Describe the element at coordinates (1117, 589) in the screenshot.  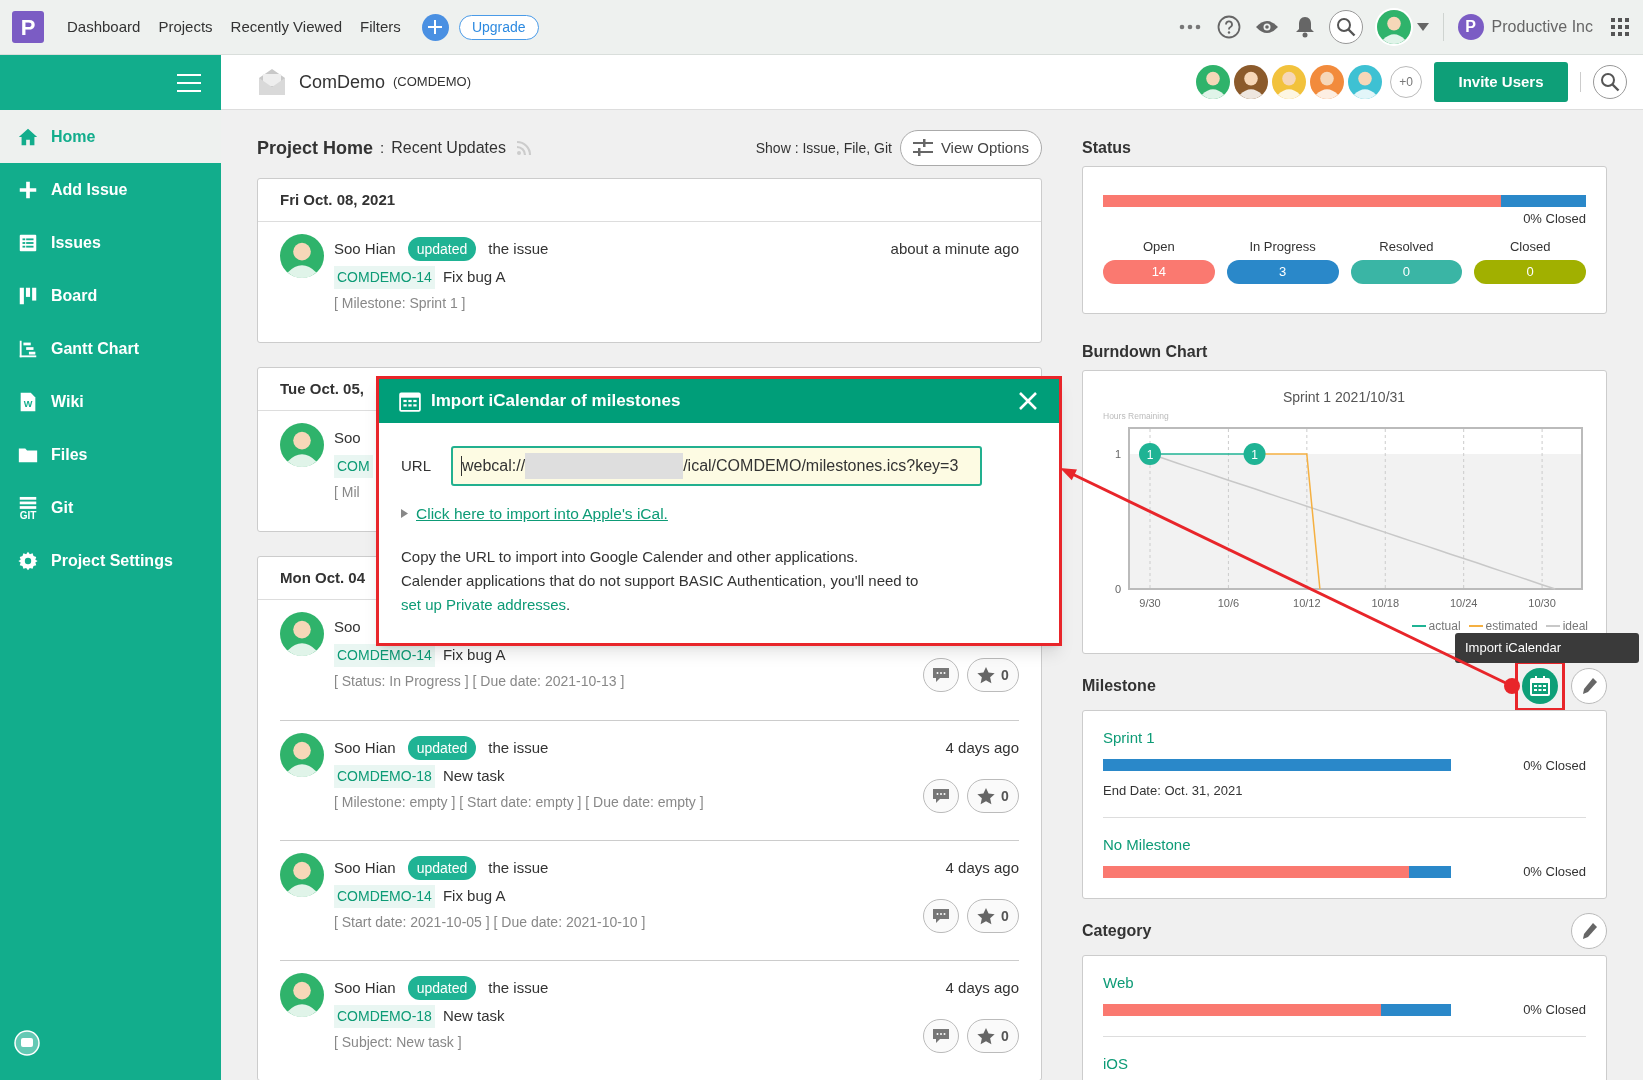
I see `tick-label: 0` at that location.